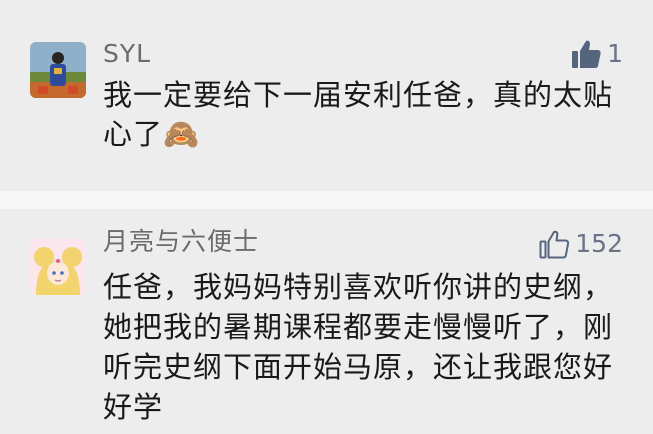 The image size is (653, 434). What do you see at coordinates (127, 54) in the screenshot?
I see `username: SYL` at bounding box center [127, 54].